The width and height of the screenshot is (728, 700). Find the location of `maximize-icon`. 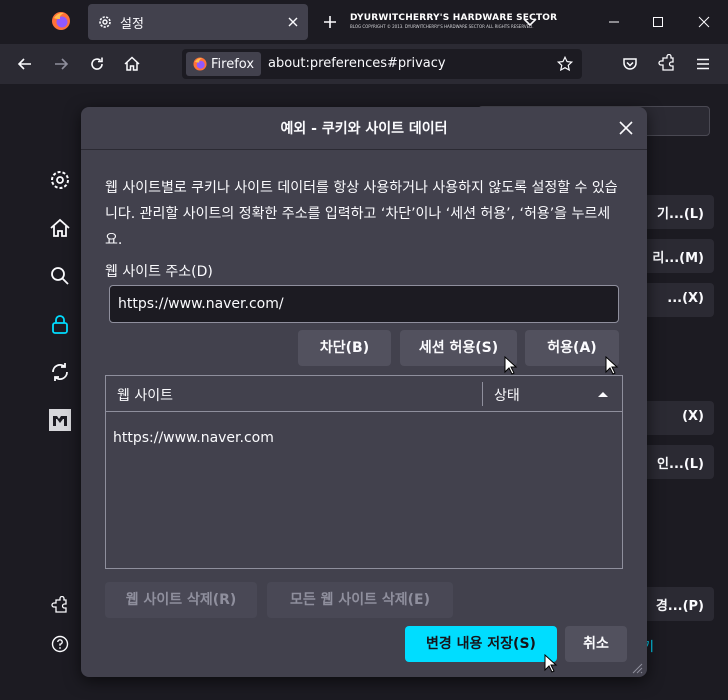

maximize-icon is located at coordinates (658, 22).